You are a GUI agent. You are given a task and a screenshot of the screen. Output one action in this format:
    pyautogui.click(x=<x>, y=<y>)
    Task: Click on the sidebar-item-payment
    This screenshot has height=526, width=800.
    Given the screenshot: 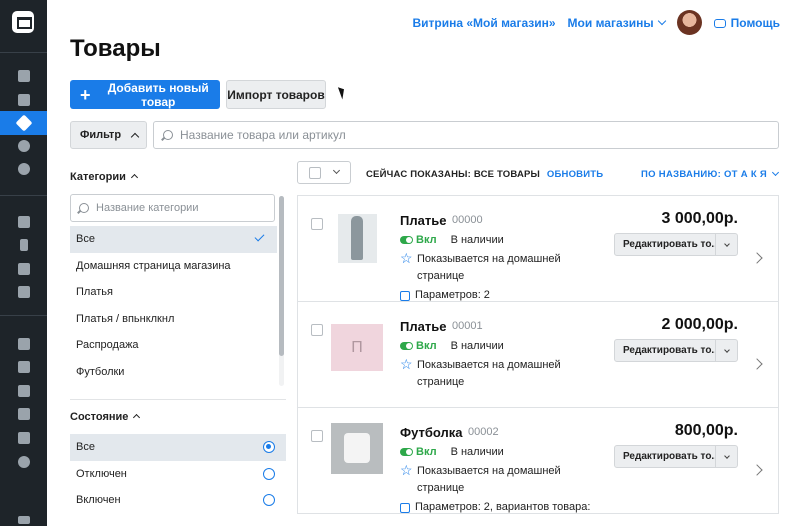 What is the action you would take?
    pyautogui.click(x=23, y=367)
    